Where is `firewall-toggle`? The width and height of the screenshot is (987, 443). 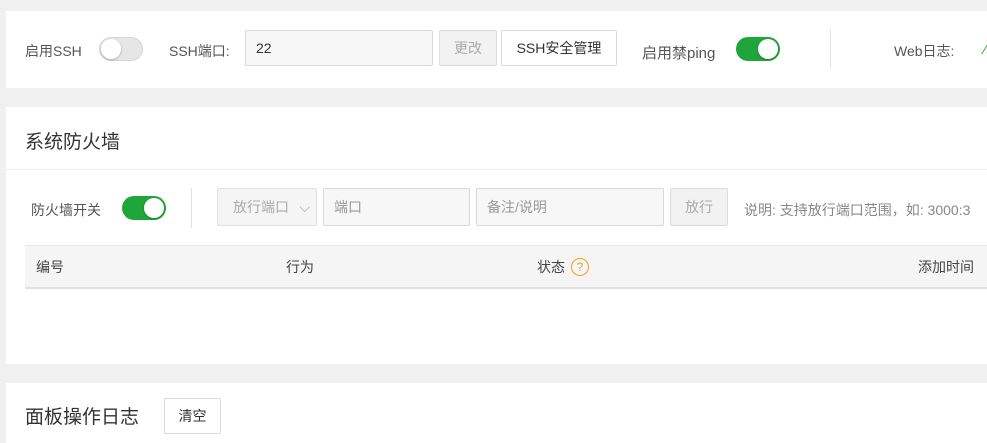
firewall-toggle is located at coordinates (144, 208).